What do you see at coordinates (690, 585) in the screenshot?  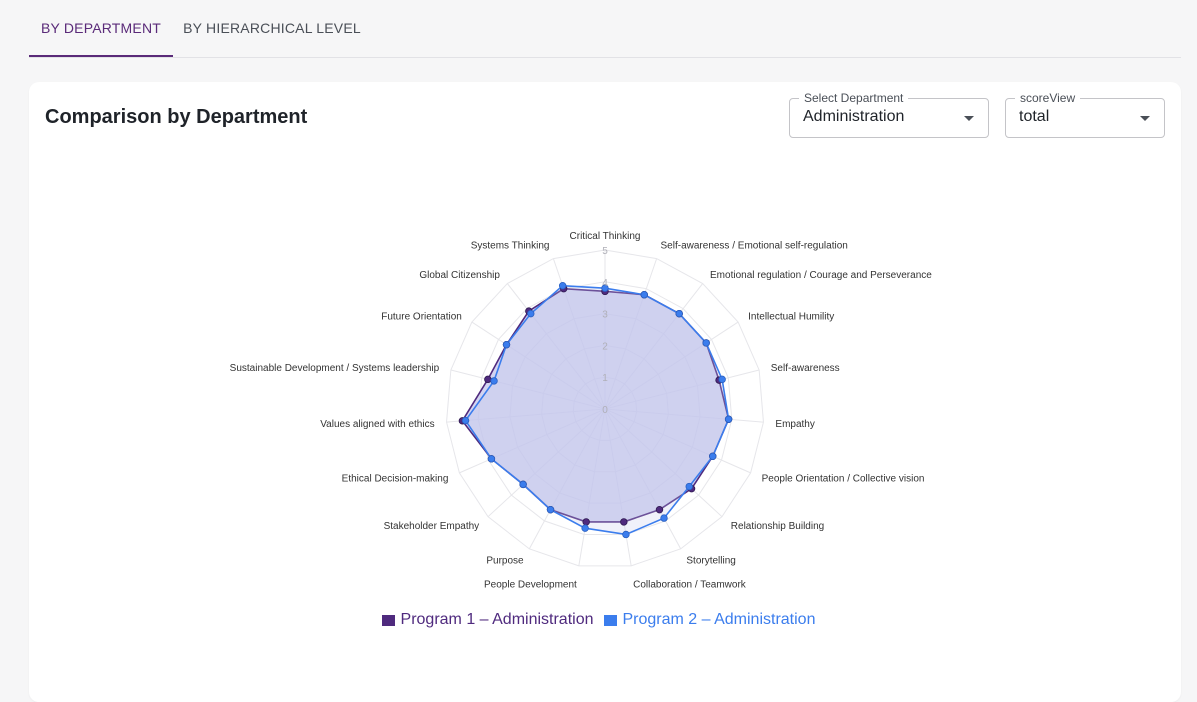 I see `axis-label: Collaboration / Teamwork` at bounding box center [690, 585].